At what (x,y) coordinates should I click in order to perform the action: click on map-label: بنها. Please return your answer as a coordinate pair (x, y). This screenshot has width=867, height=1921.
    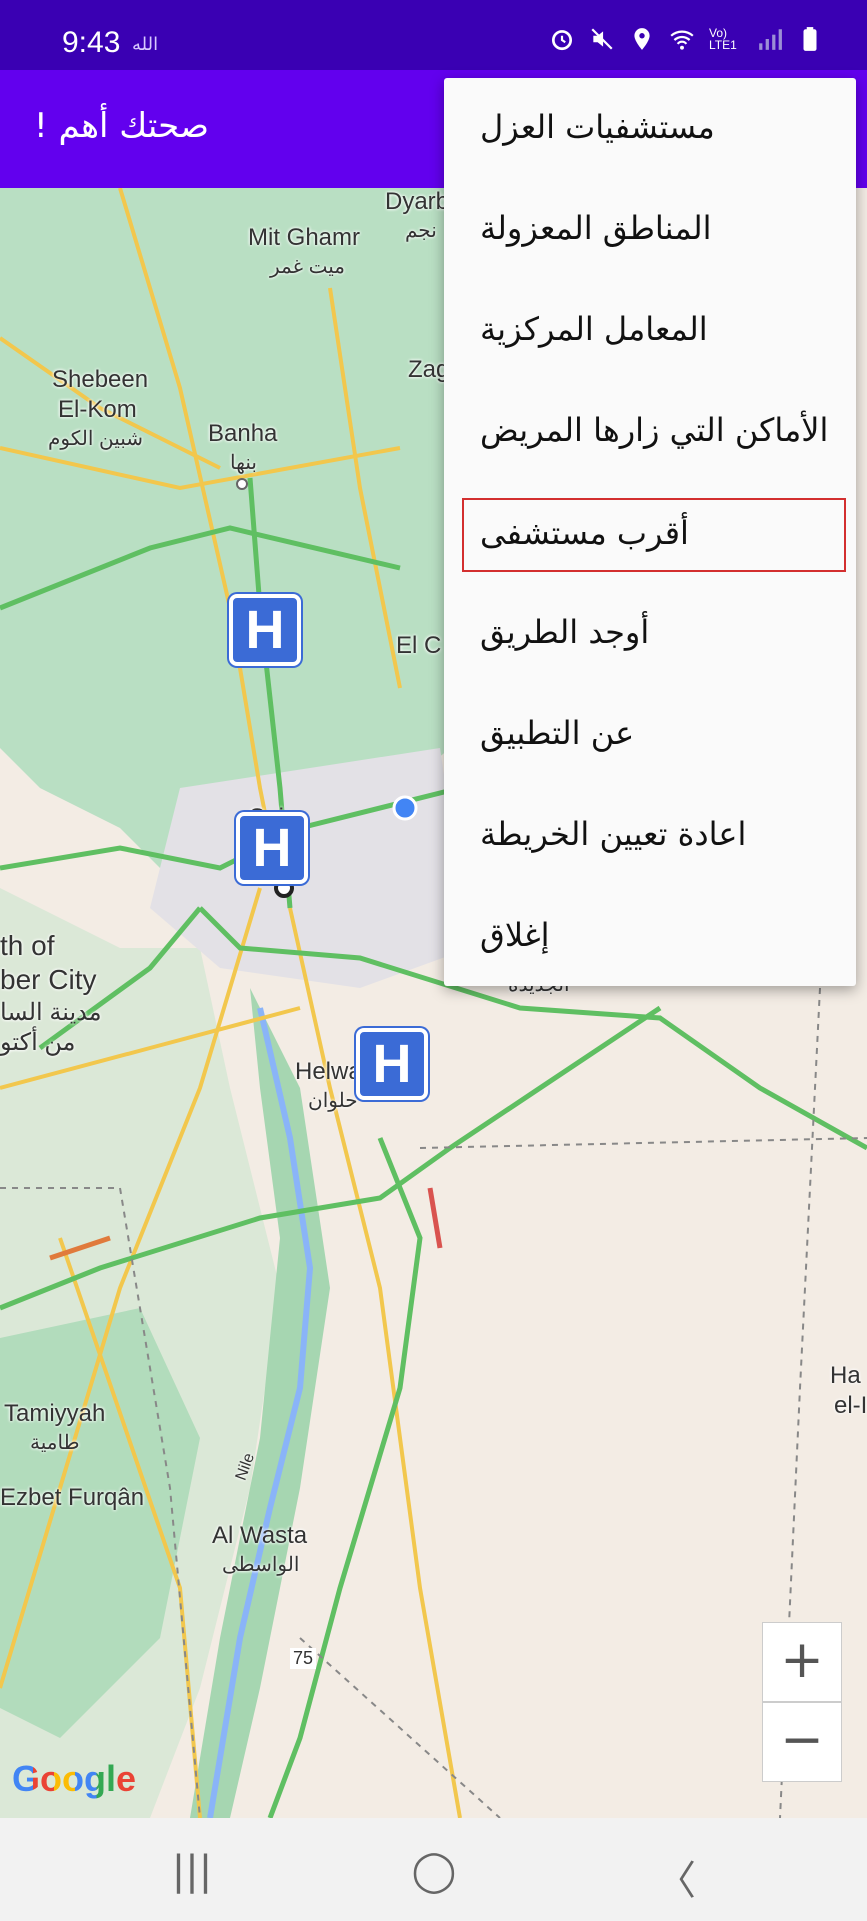
    Looking at the image, I should click on (243, 463).